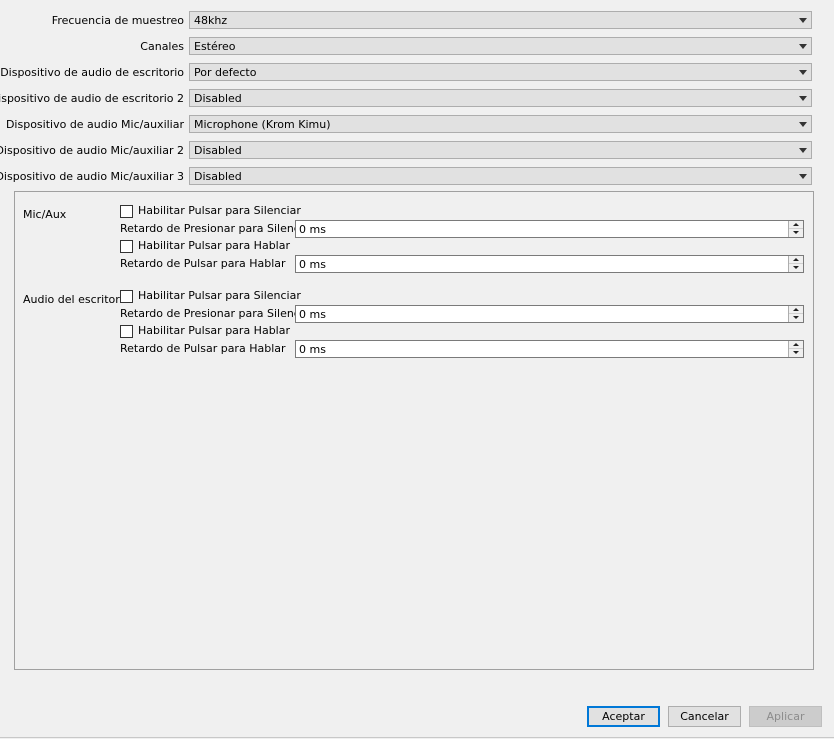 This screenshot has height=739, width=834. I want to click on desktop-audio-value: Por defecto, so click(225, 72).